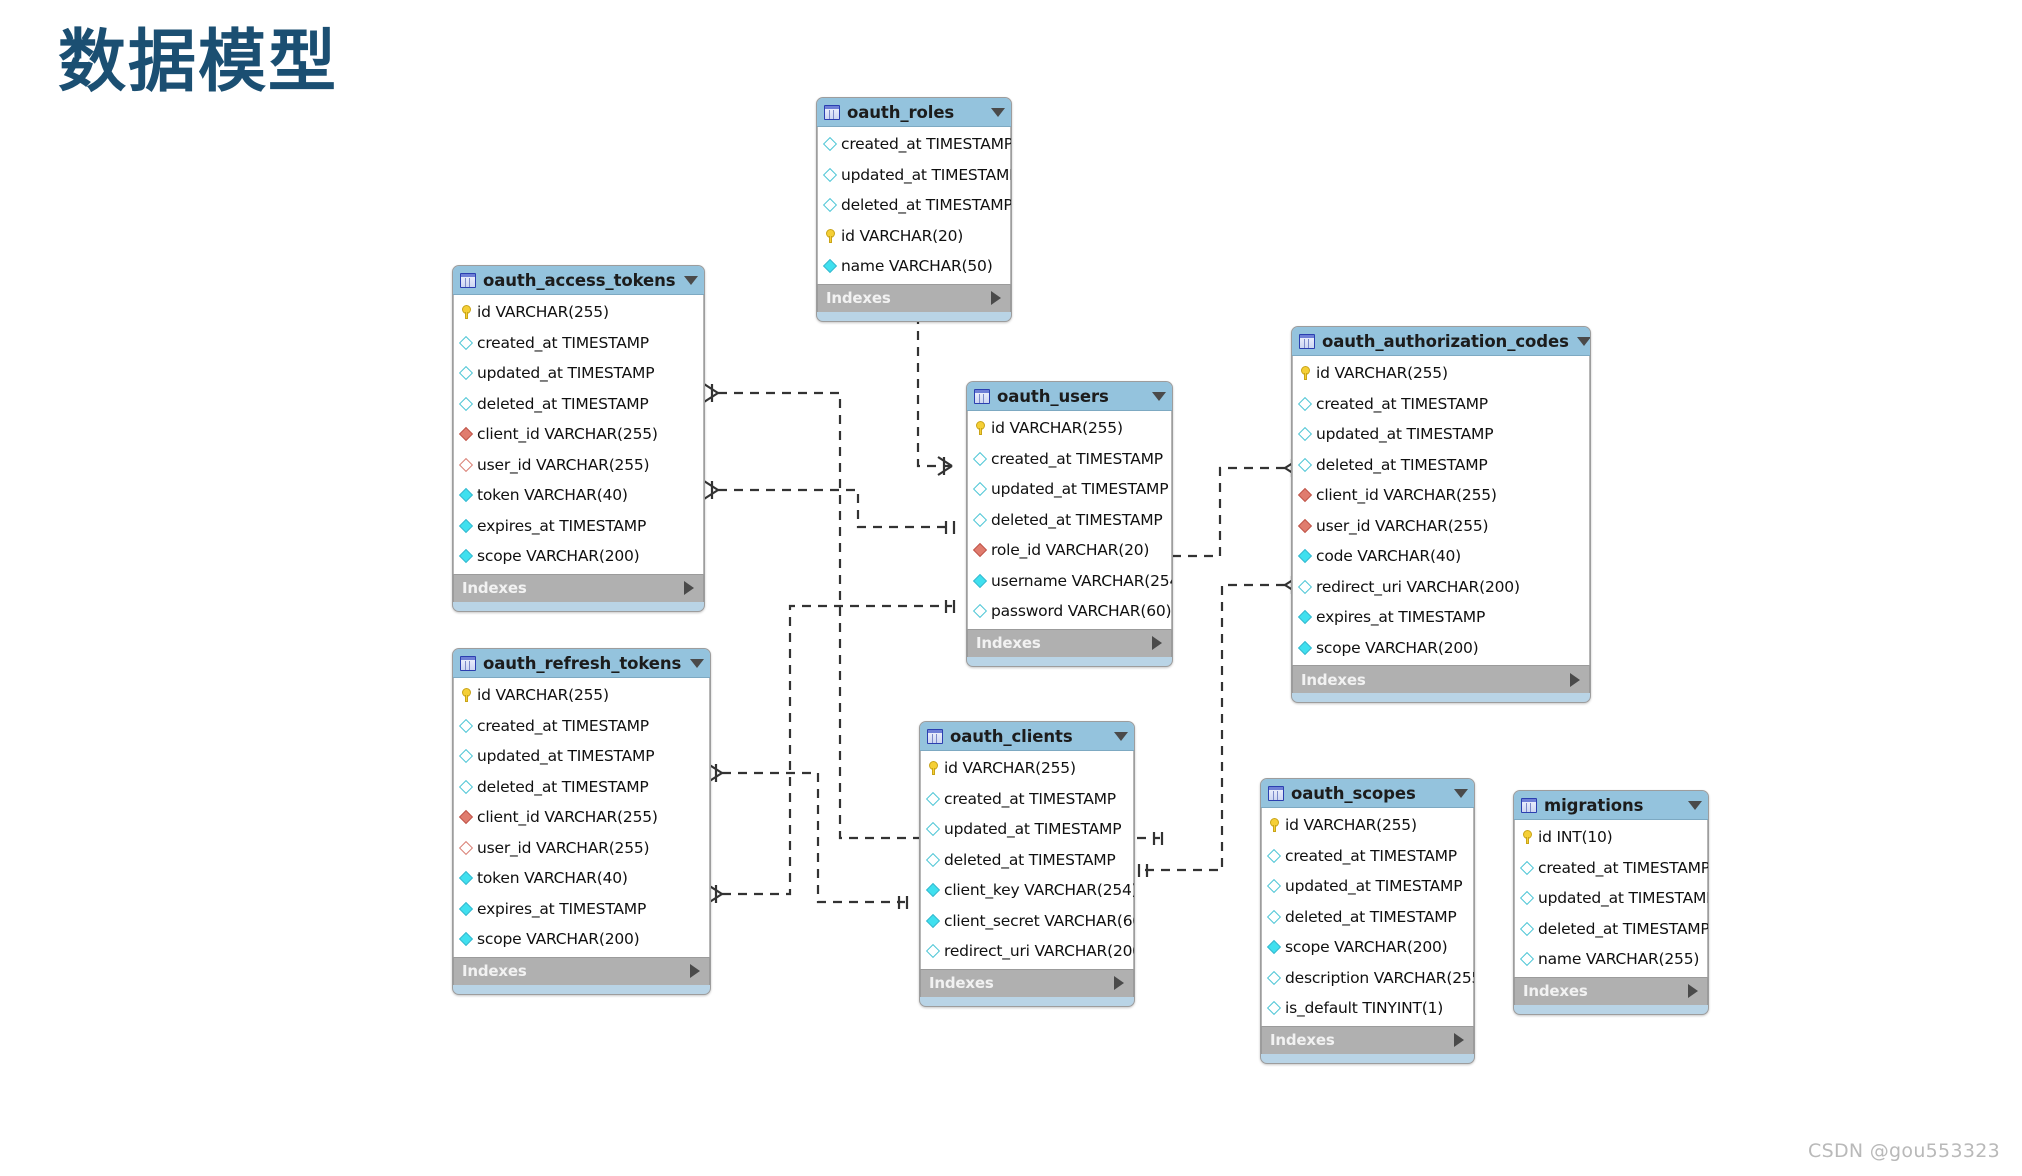  Describe the element at coordinates (1027, 736) in the screenshot. I see `table-header-oauth_clients: oauth_clients` at that location.